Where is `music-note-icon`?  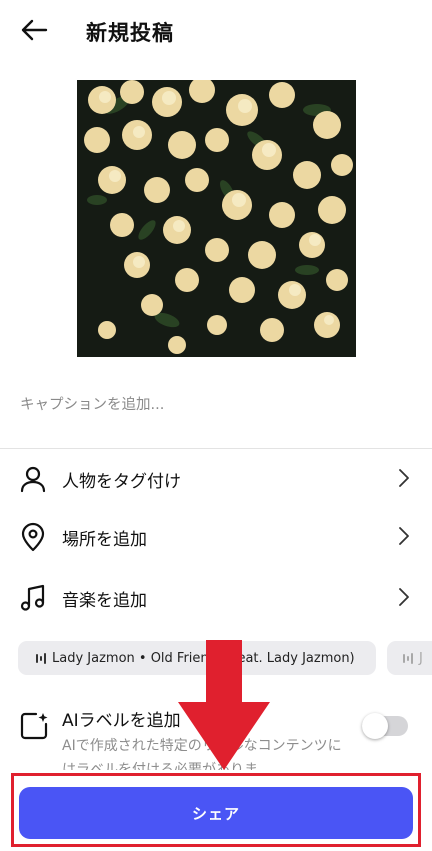
music-note-icon is located at coordinates (33, 598).